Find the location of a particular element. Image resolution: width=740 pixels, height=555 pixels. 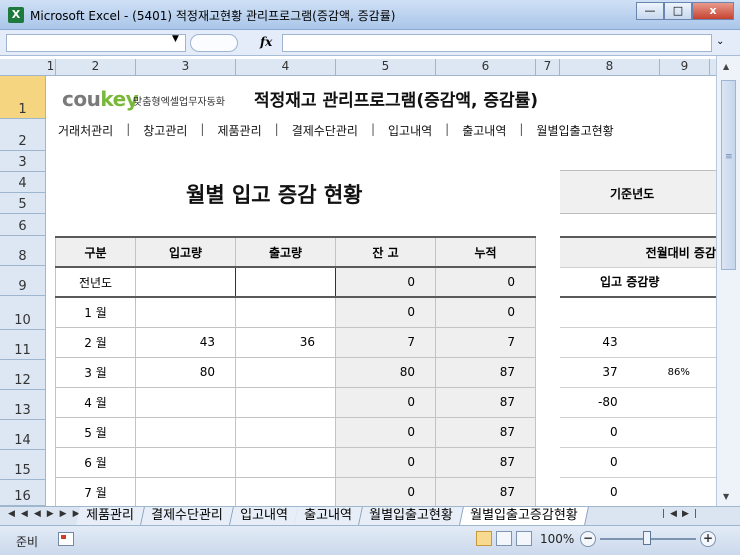

sheet-tab-outbound-history: 출고내역 is located at coordinates (329, 516).